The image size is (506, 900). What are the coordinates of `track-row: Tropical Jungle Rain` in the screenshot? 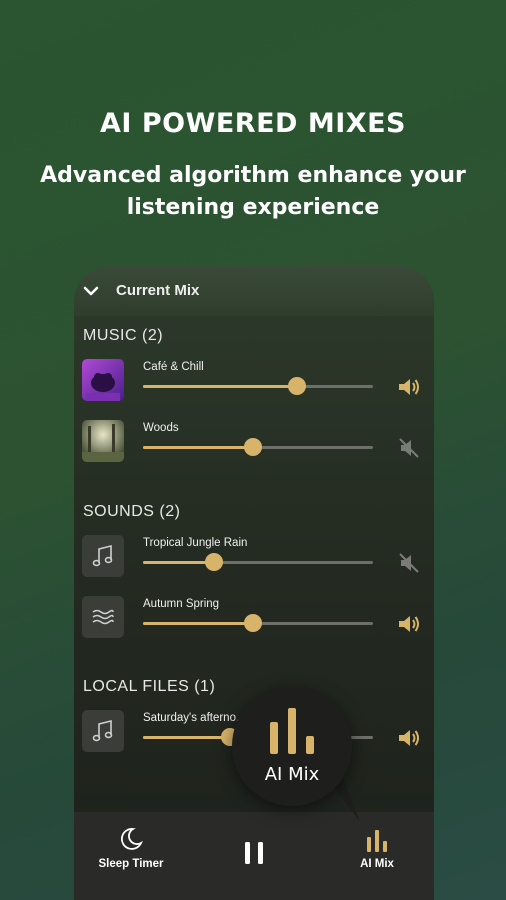 It's located at (254, 560).